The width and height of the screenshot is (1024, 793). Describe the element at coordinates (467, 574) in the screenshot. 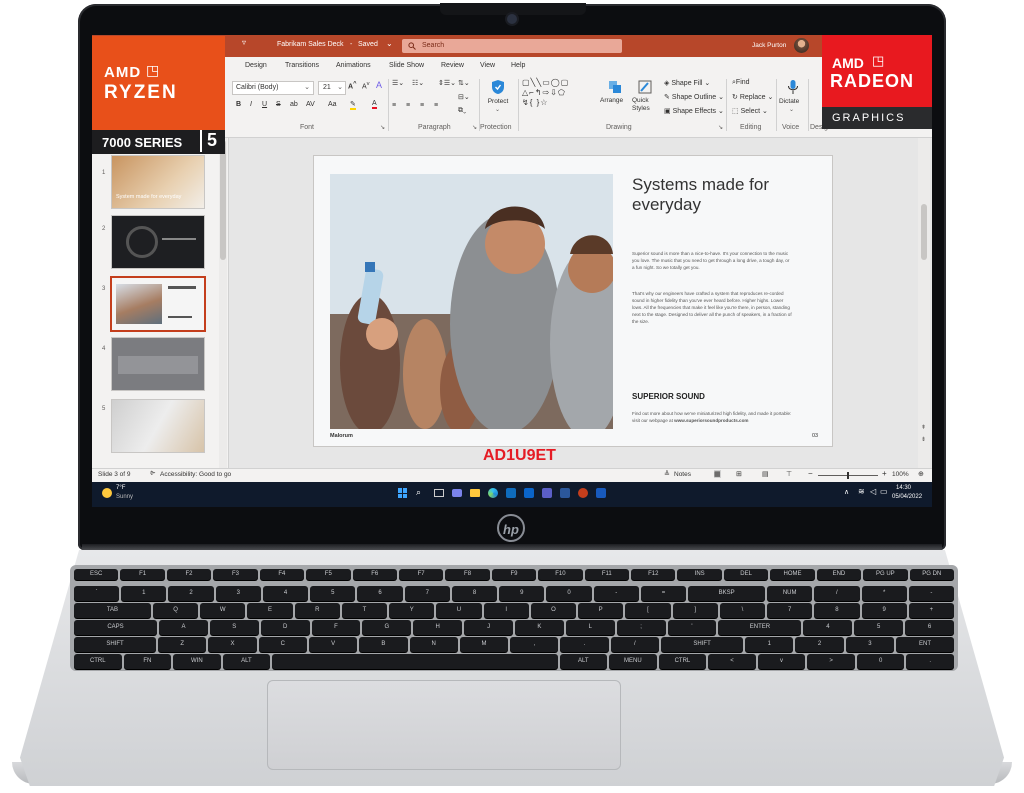

I see `key: F8` at that location.